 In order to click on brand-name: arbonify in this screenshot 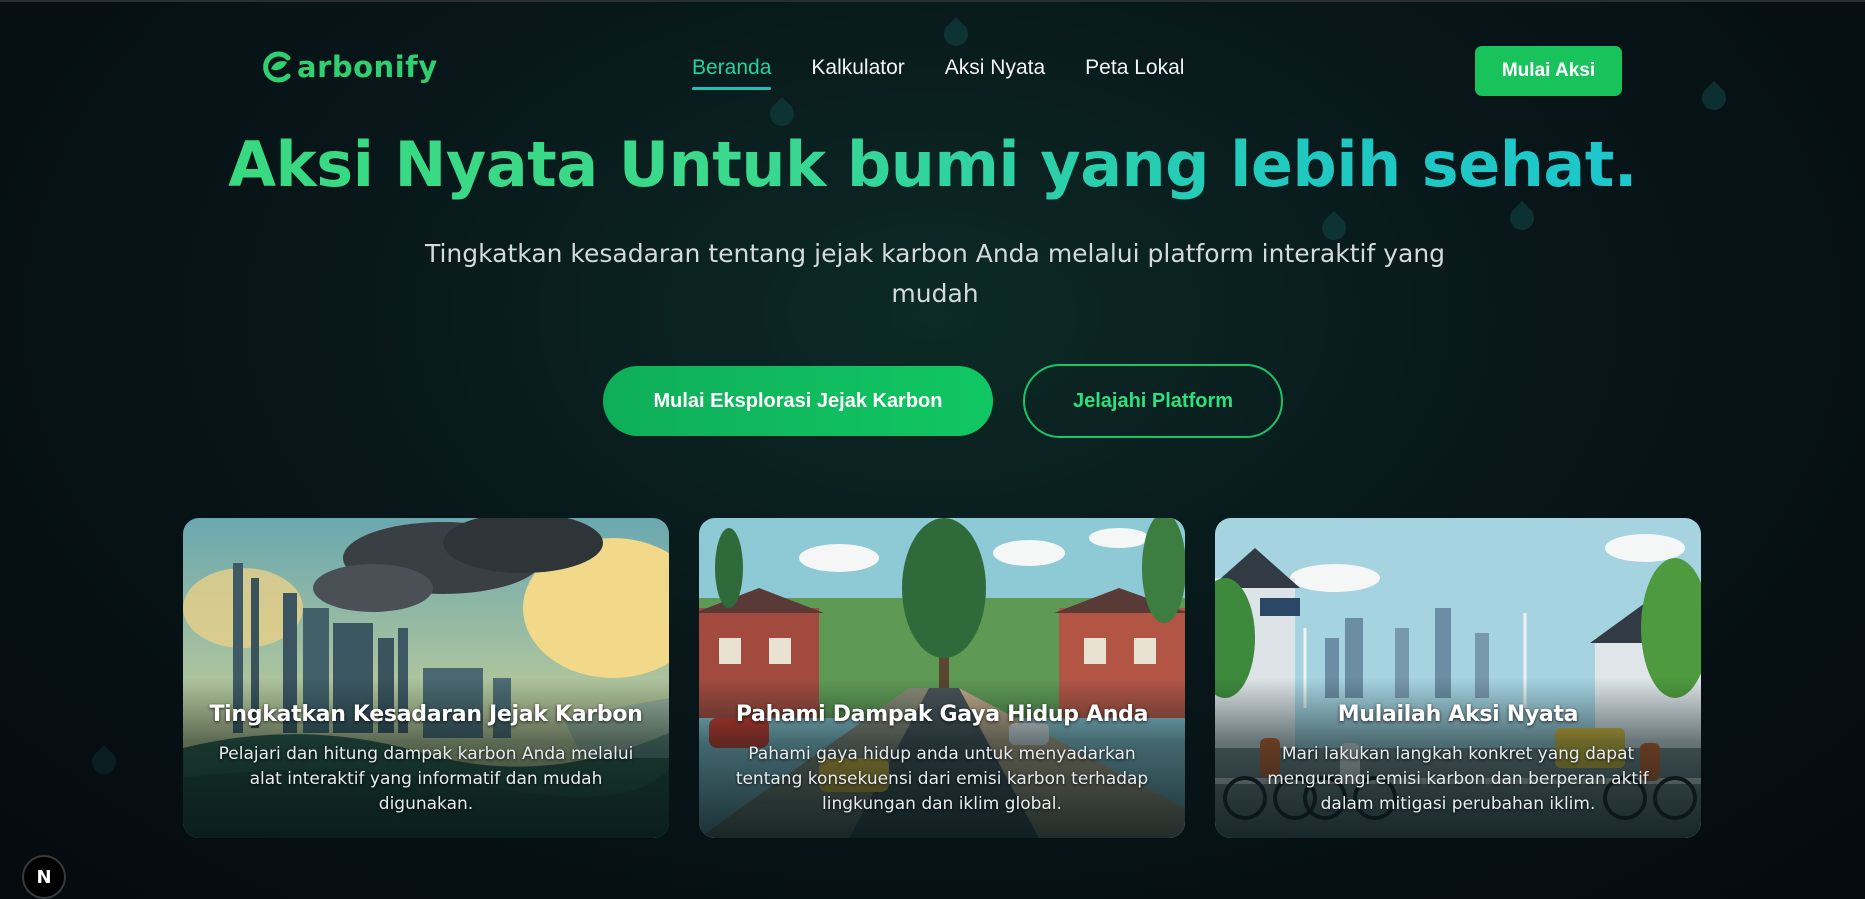, I will do `click(367, 67)`.